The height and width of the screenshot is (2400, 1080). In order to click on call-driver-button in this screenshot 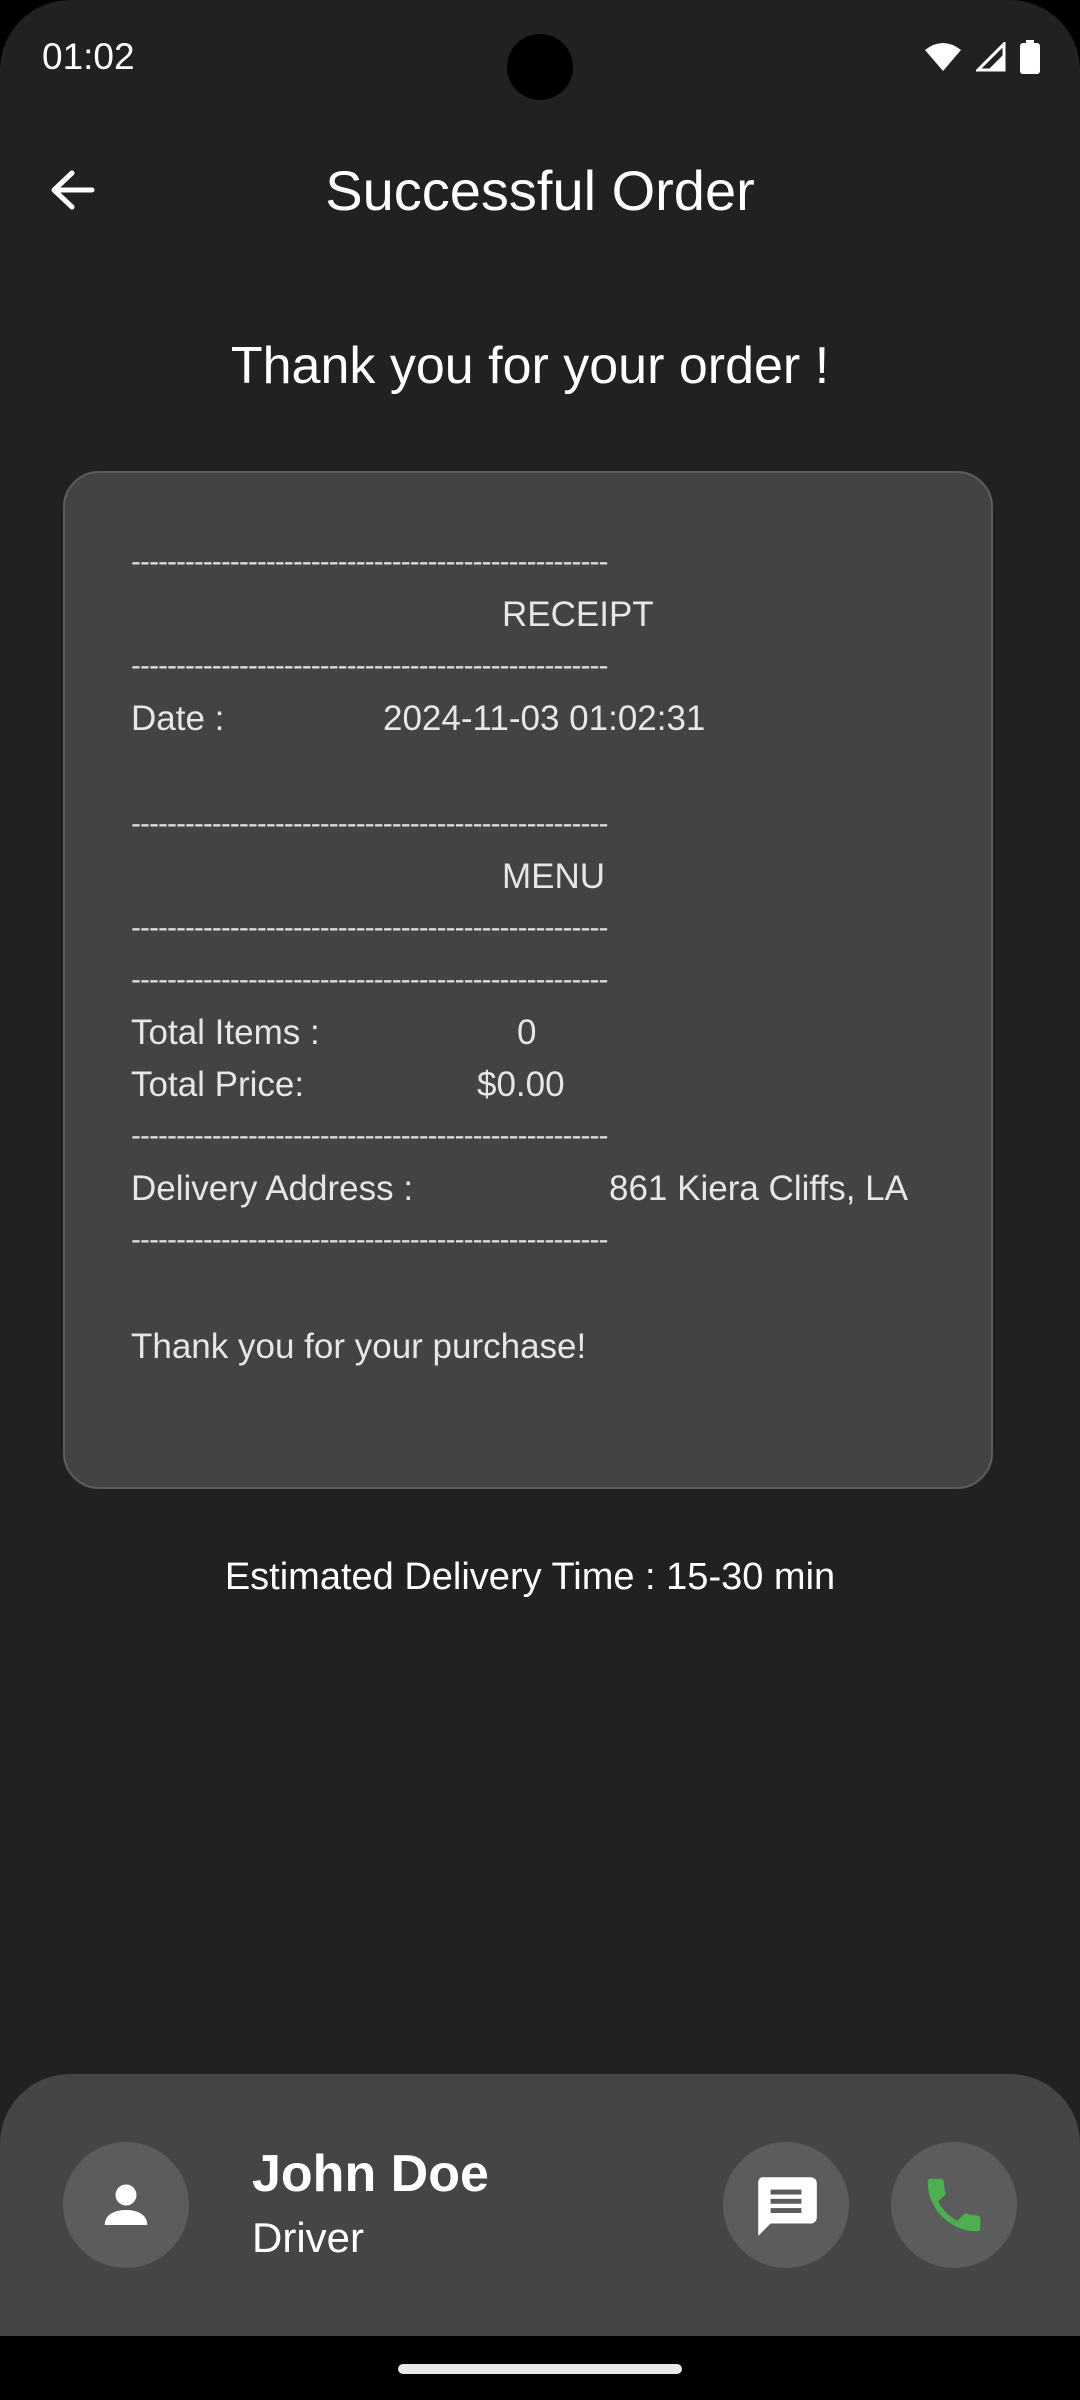, I will do `click(954, 2205)`.